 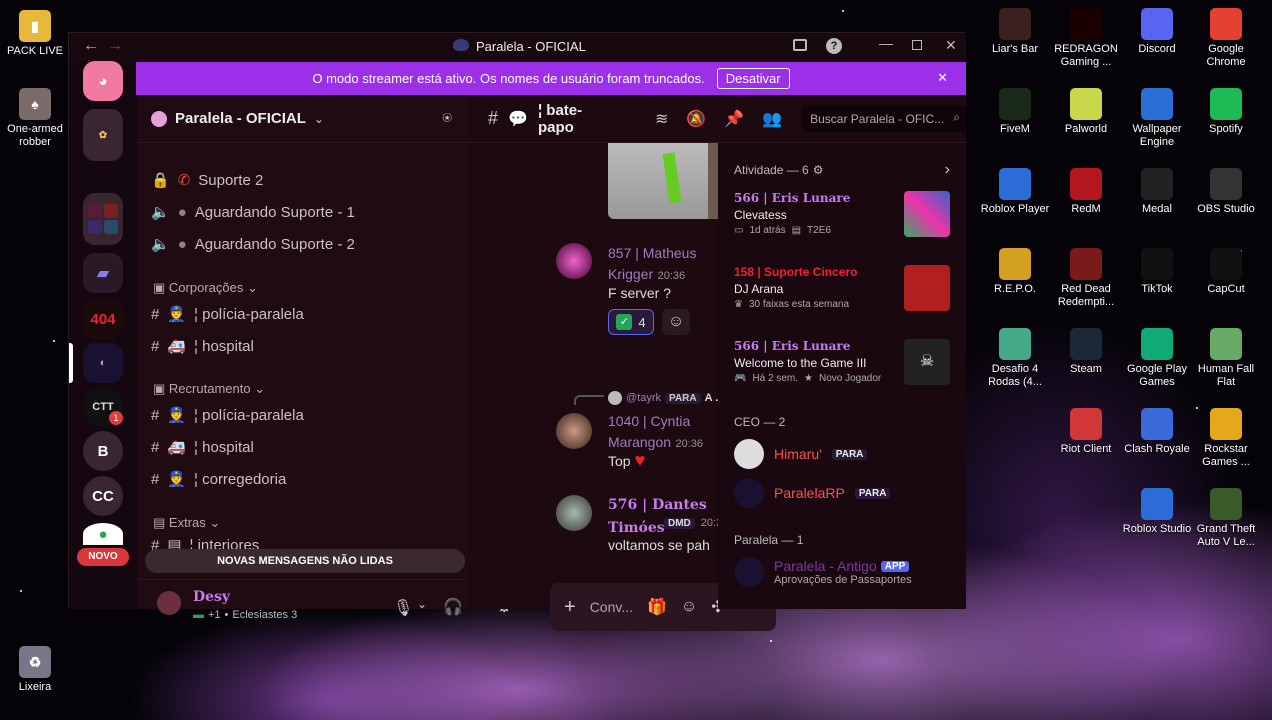 I want to click on desktop-icon: Google Play Games, so click(x=1157, y=358).